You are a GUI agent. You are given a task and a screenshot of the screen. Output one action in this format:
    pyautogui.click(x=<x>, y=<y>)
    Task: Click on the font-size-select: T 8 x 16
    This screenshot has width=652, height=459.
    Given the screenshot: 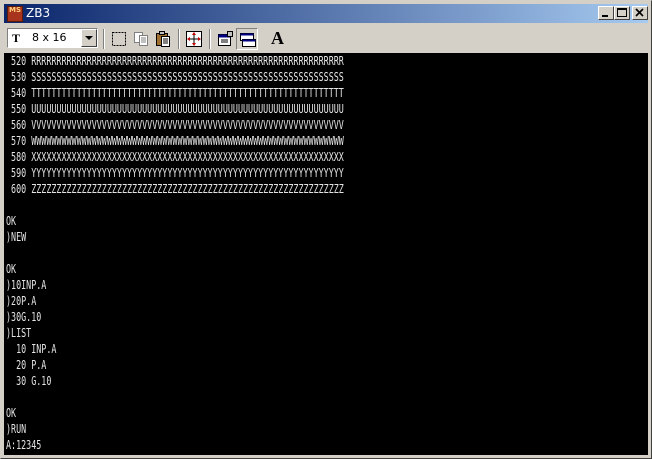 What is the action you would take?
    pyautogui.click(x=52, y=38)
    